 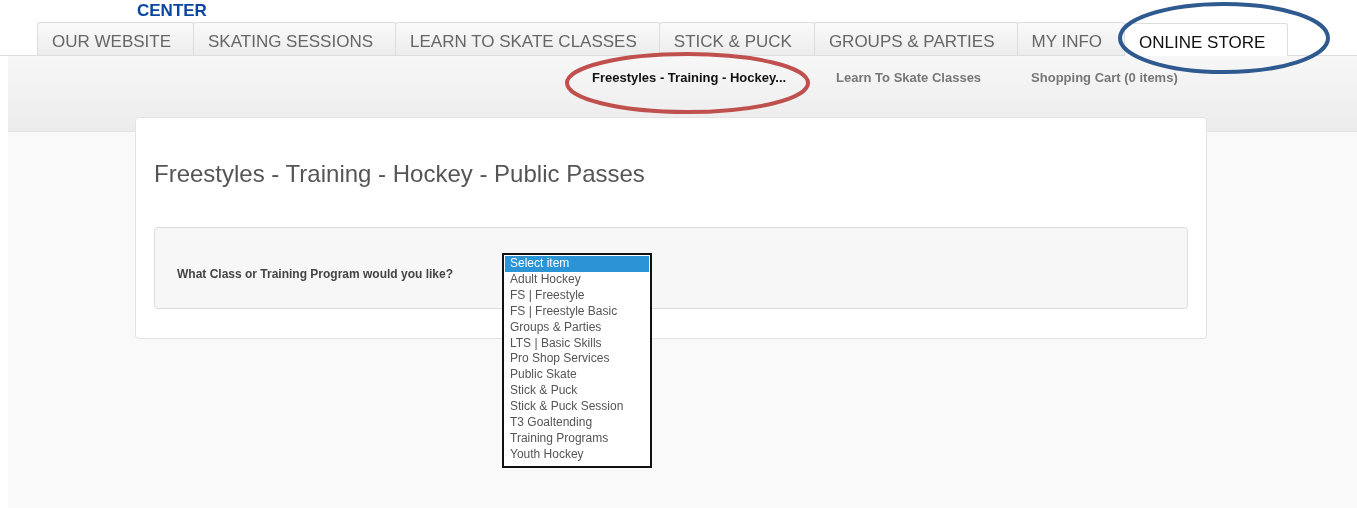 What do you see at coordinates (577, 343) in the screenshot?
I see `list-option: LTS | Basic Skills` at bounding box center [577, 343].